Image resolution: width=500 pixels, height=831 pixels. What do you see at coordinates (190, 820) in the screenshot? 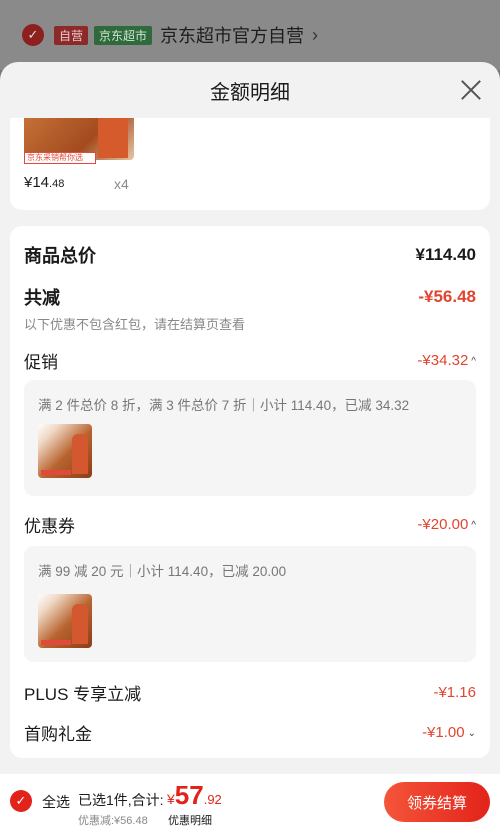
I see `discount-detail-link: 优惠明细` at bounding box center [190, 820].